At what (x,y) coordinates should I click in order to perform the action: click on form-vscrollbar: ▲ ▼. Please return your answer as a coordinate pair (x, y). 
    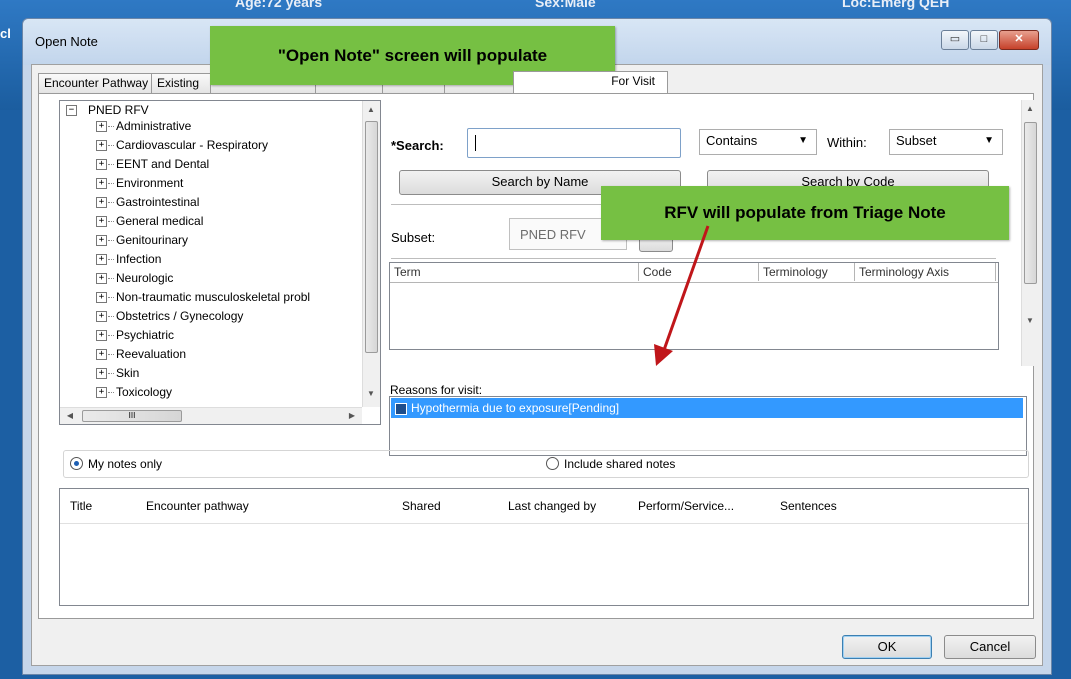
    Looking at the image, I should click on (1030, 233).